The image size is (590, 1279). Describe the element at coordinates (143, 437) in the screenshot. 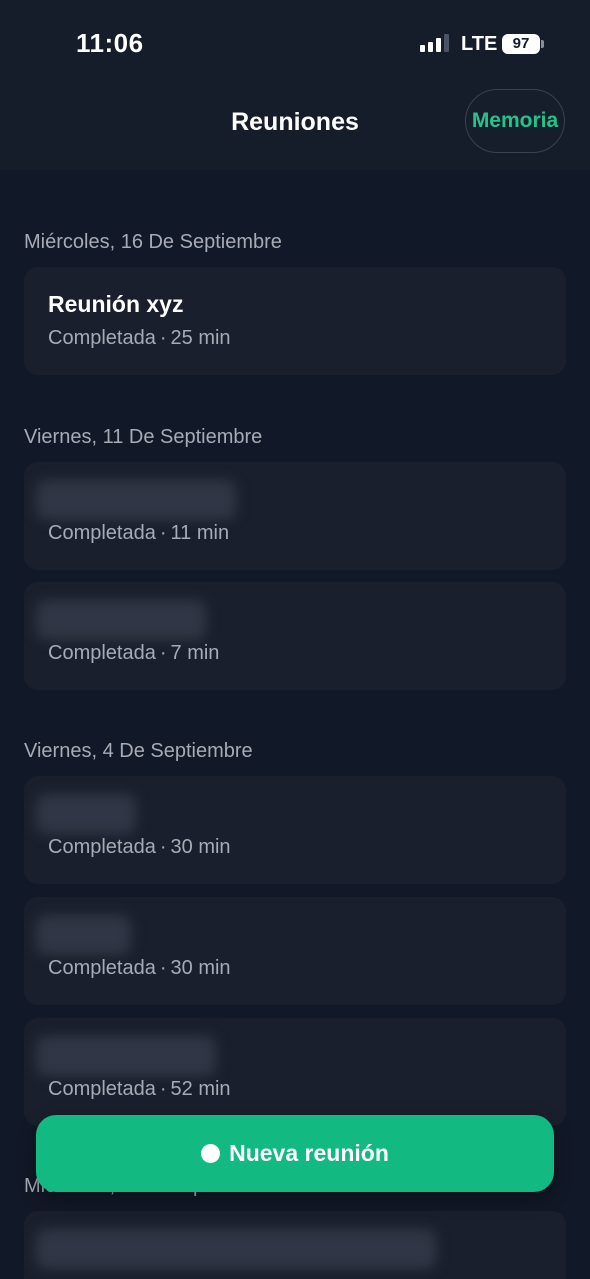

I see `date-header: Viernes, 11 De Septiembre` at that location.